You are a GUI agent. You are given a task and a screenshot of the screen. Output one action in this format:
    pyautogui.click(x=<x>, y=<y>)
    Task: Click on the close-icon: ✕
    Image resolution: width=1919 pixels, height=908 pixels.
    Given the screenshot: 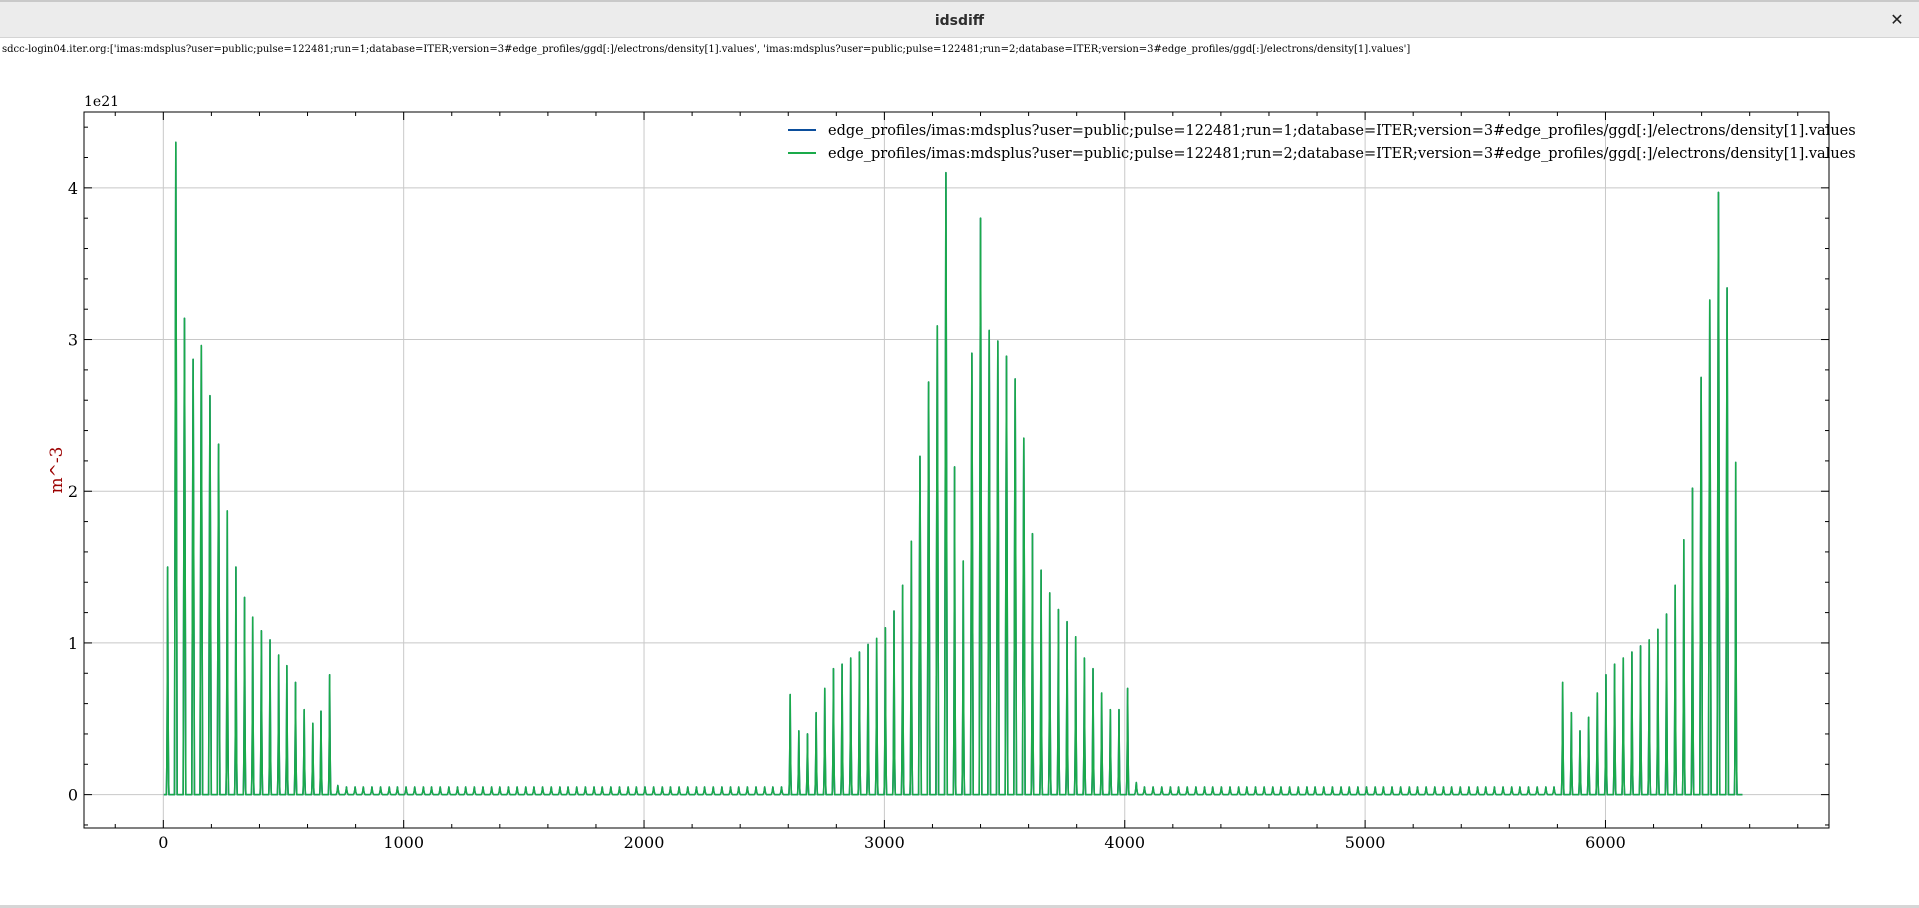 What is the action you would take?
    pyautogui.click(x=1897, y=20)
    